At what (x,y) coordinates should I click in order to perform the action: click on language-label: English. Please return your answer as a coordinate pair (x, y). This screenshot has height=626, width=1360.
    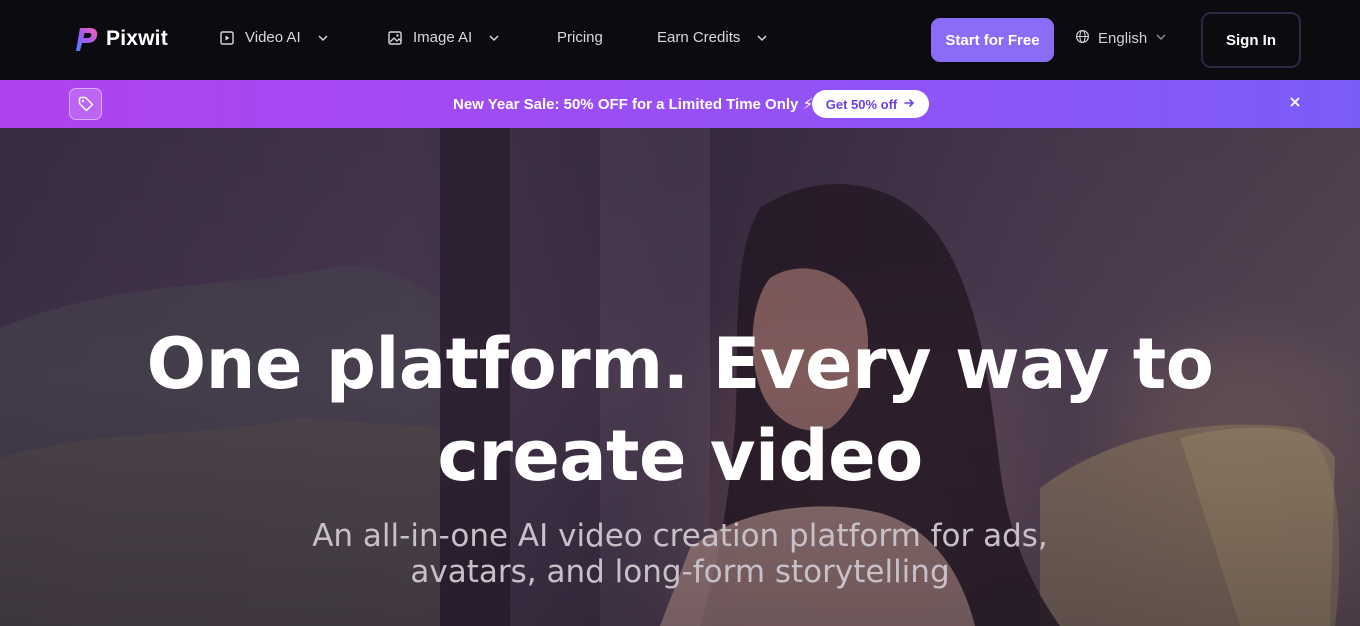
    Looking at the image, I should click on (1123, 38).